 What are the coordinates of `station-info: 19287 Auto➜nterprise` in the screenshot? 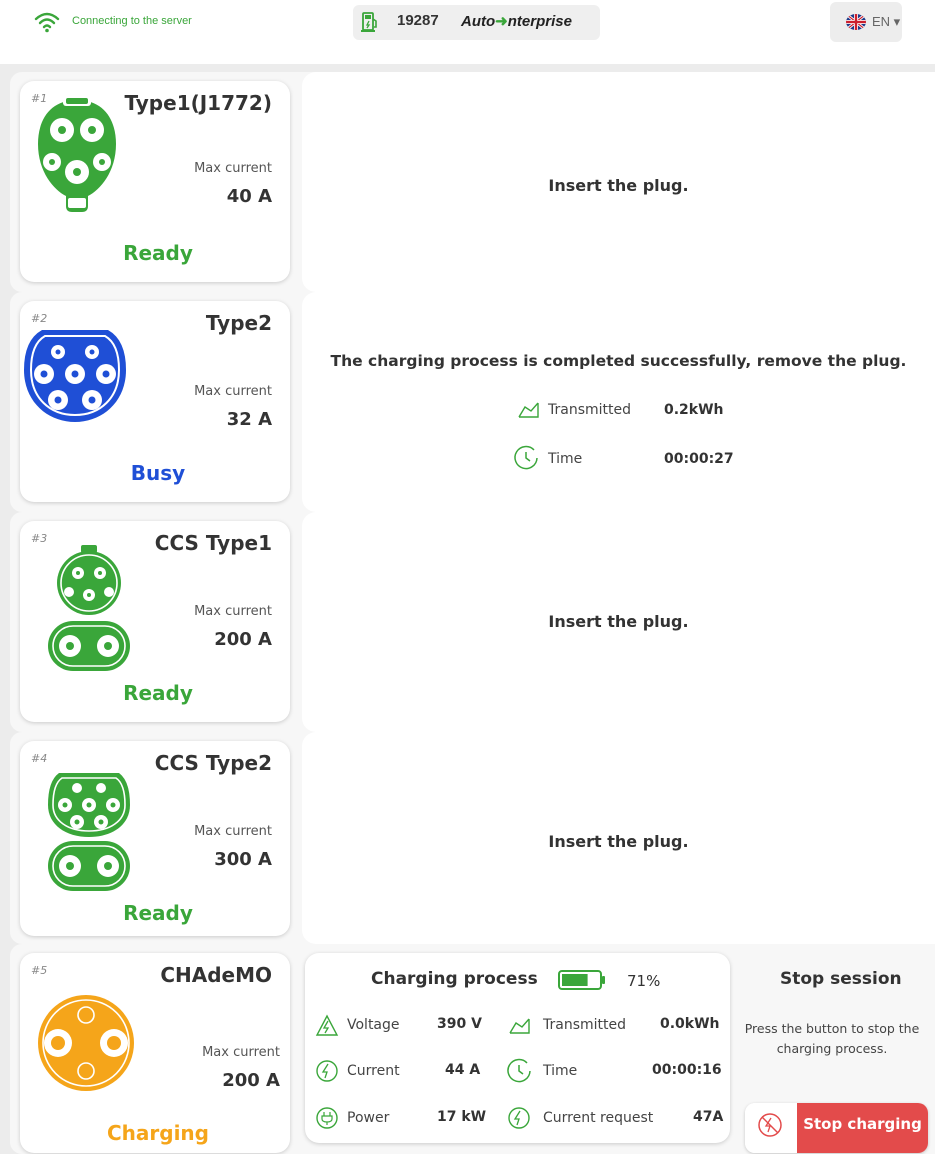 It's located at (476, 22).